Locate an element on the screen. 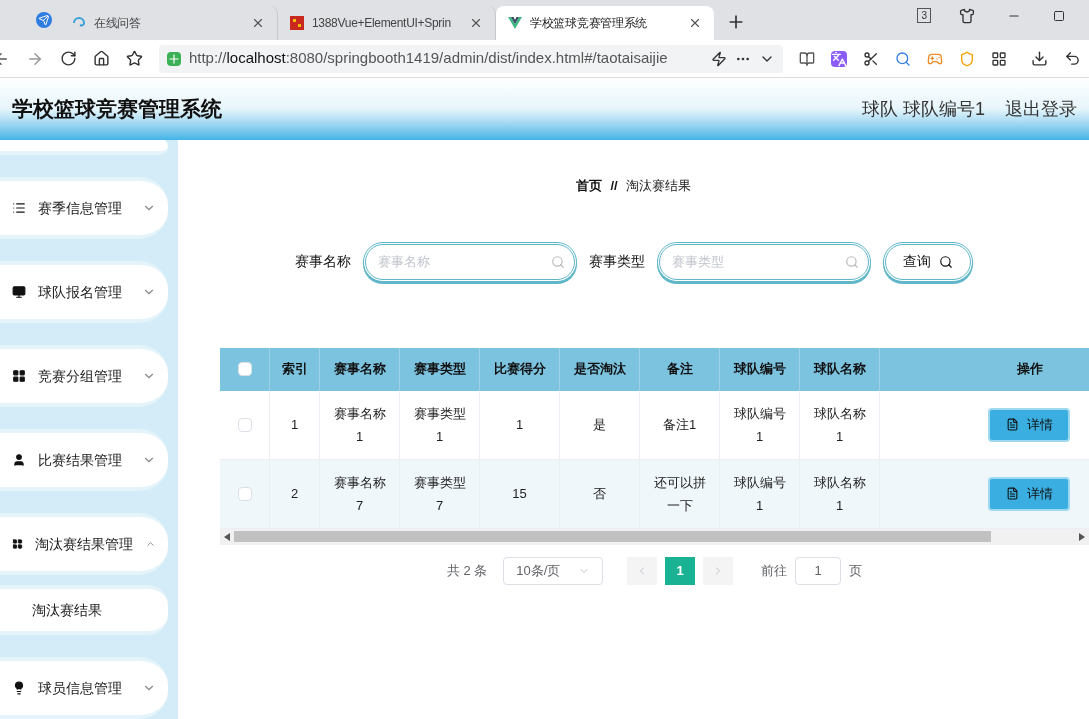  scrollbar-thumb is located at coordinates (612, 536).